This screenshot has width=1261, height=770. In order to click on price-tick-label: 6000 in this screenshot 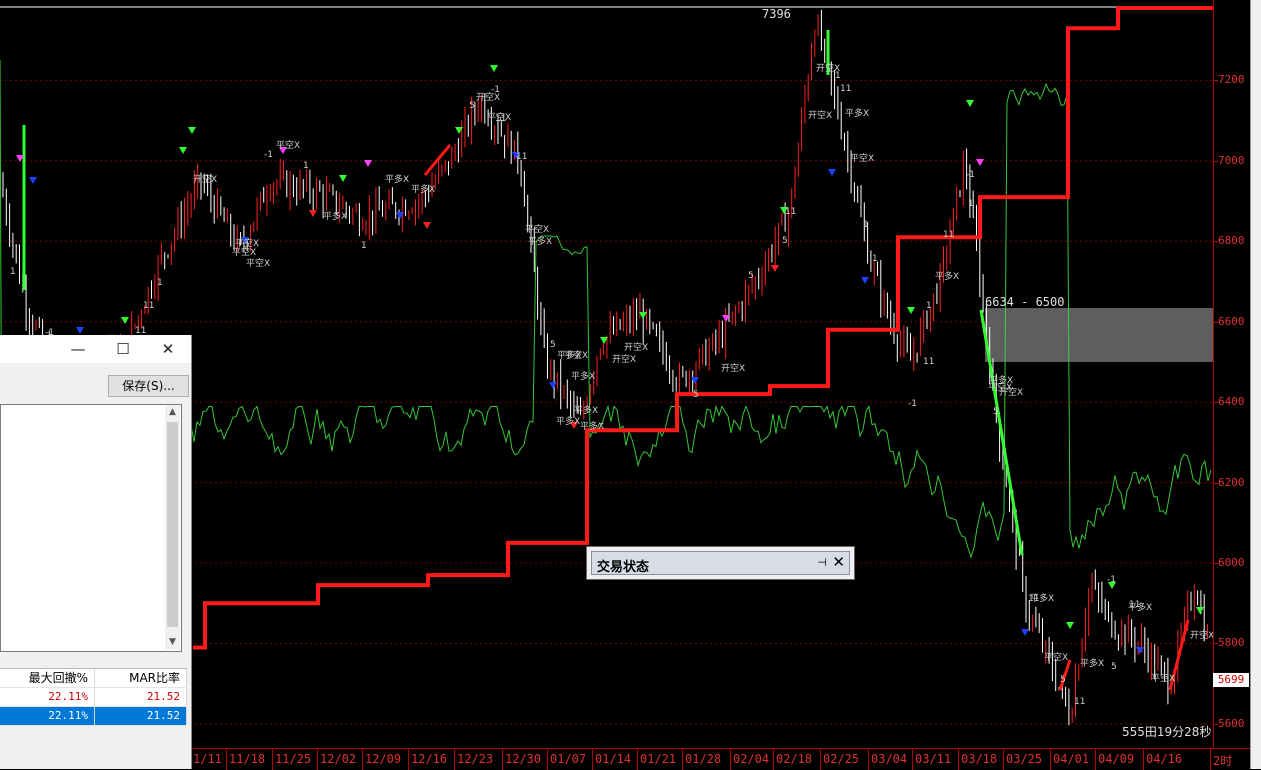, I will do `click(1231, 562)`.